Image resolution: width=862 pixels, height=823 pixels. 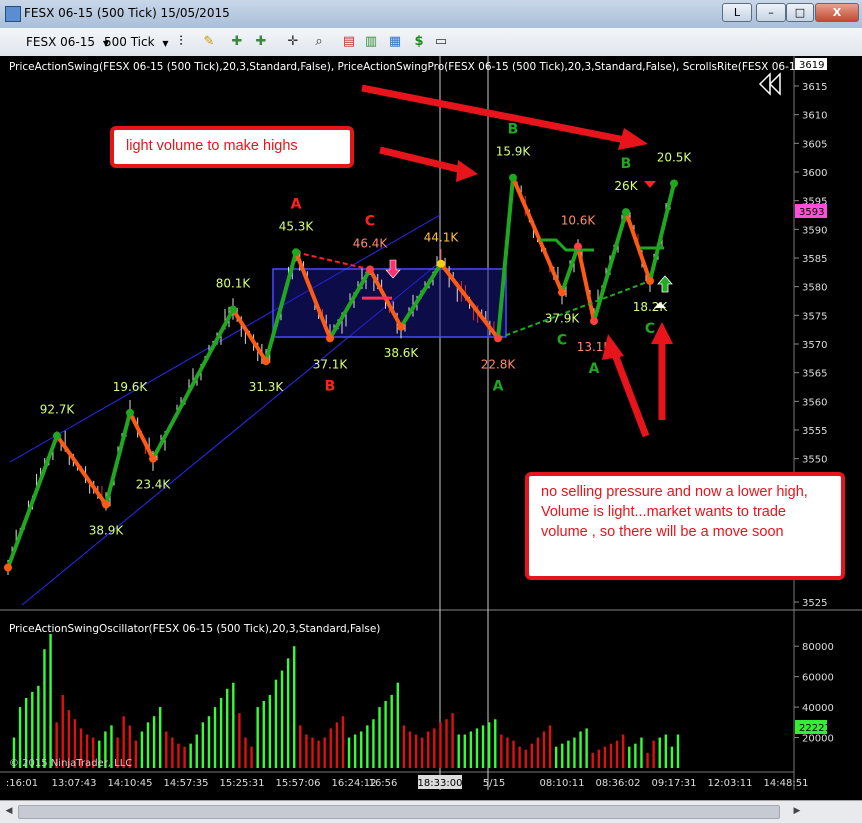 I want to click on price-tick-label: 3555, so click(x=814, y=431).